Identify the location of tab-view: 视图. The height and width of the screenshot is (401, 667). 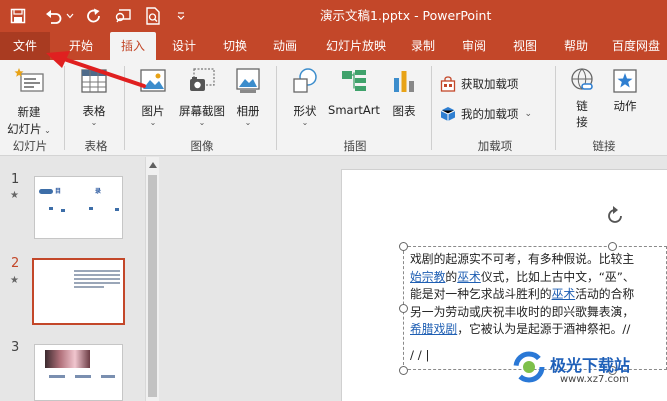
(525, 46).